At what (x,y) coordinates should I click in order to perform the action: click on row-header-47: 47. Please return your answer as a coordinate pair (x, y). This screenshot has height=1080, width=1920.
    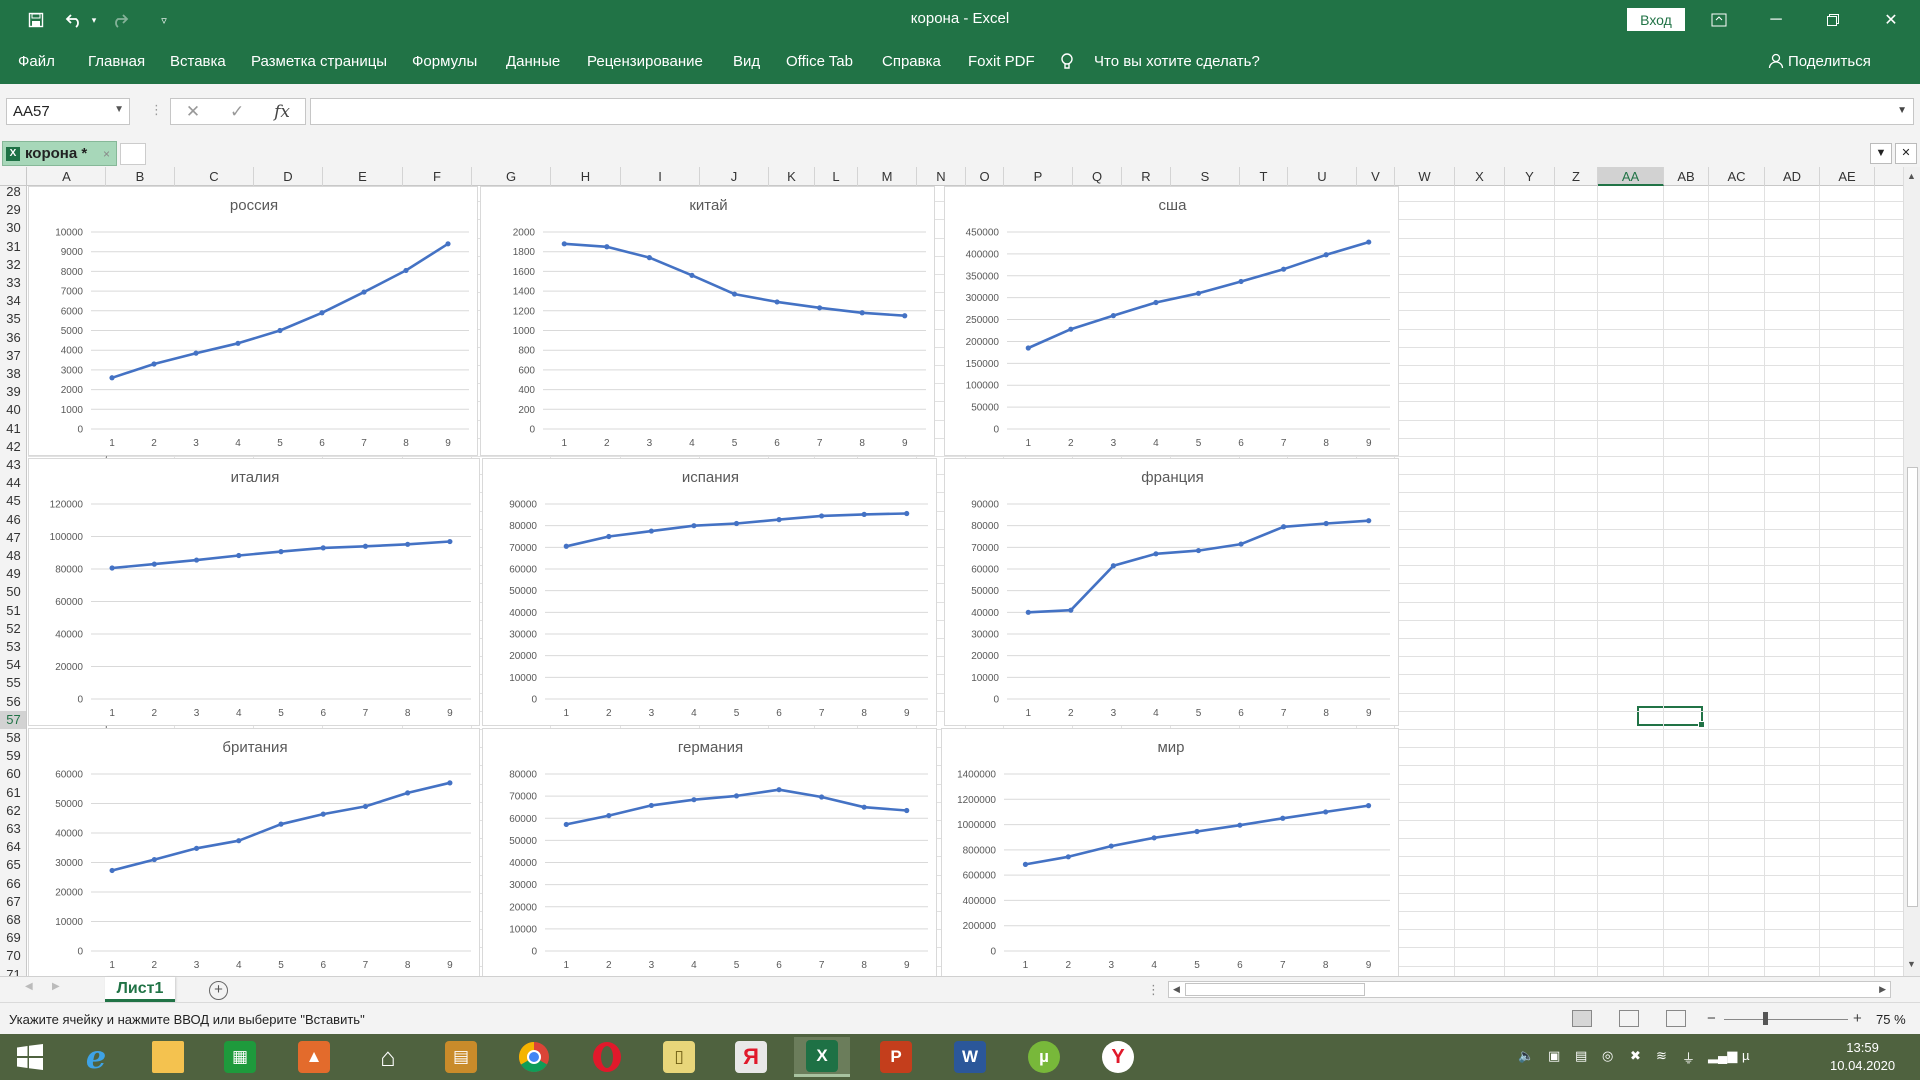
    Looking at the image, I should click on (13, 538).